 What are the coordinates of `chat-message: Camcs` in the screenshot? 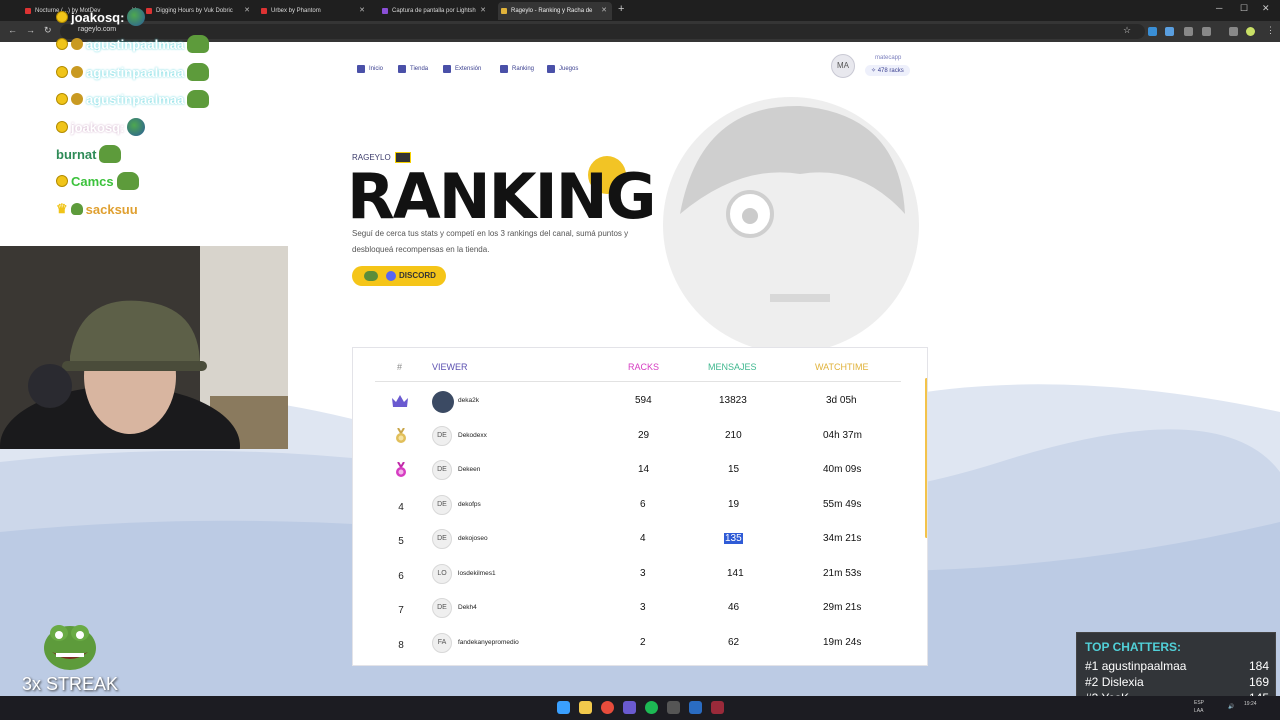 It's located at (97, 181).